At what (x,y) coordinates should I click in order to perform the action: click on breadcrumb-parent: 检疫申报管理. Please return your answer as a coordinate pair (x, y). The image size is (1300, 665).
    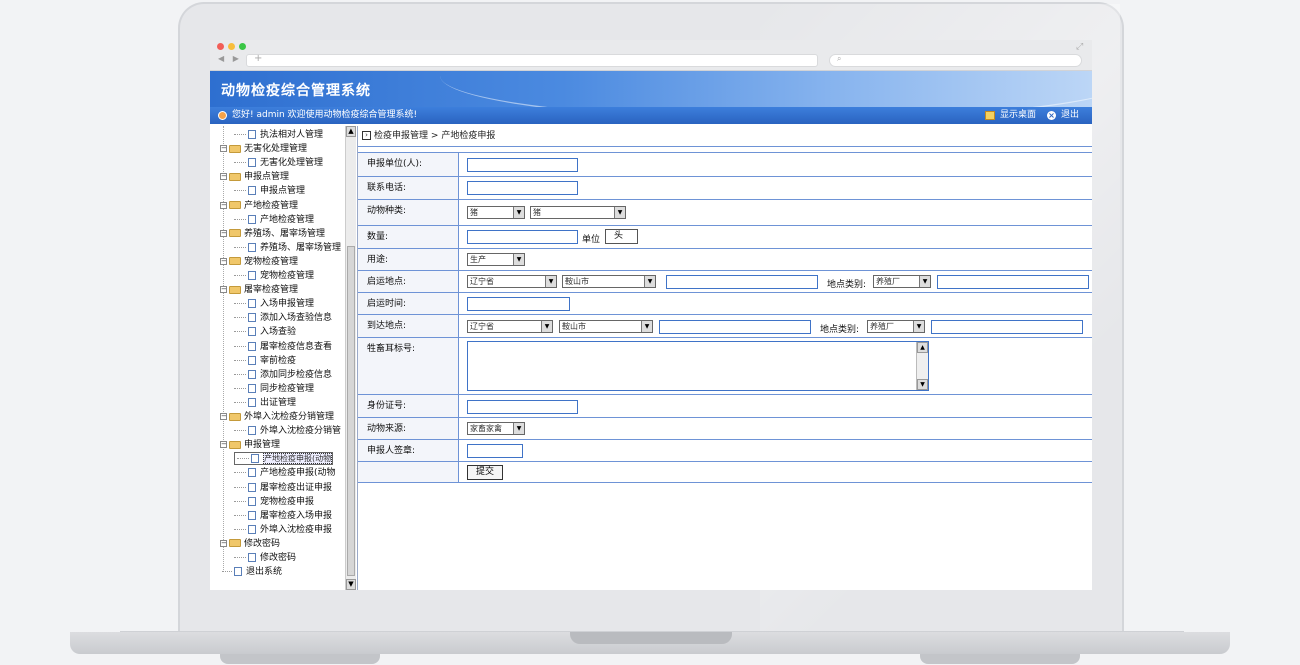
    Looking at the image, I should click on (401, 136).